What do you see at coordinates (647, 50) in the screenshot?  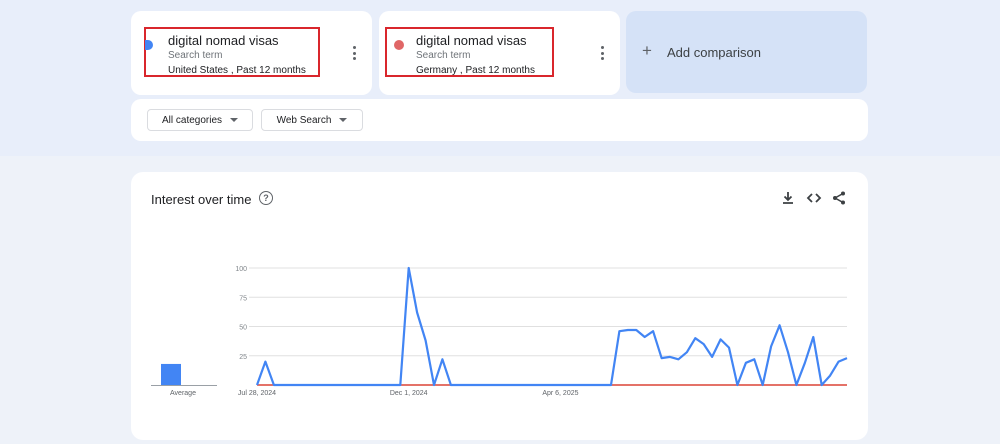 I see `plus-icon: +` at bounding box center [647, 50].